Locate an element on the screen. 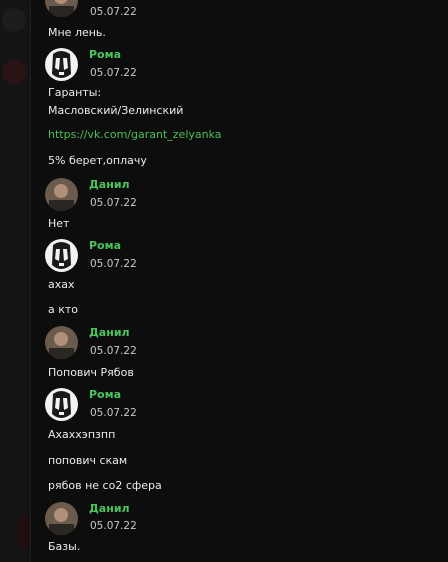  message-text: Базы. is located at coordinates (64, 546).